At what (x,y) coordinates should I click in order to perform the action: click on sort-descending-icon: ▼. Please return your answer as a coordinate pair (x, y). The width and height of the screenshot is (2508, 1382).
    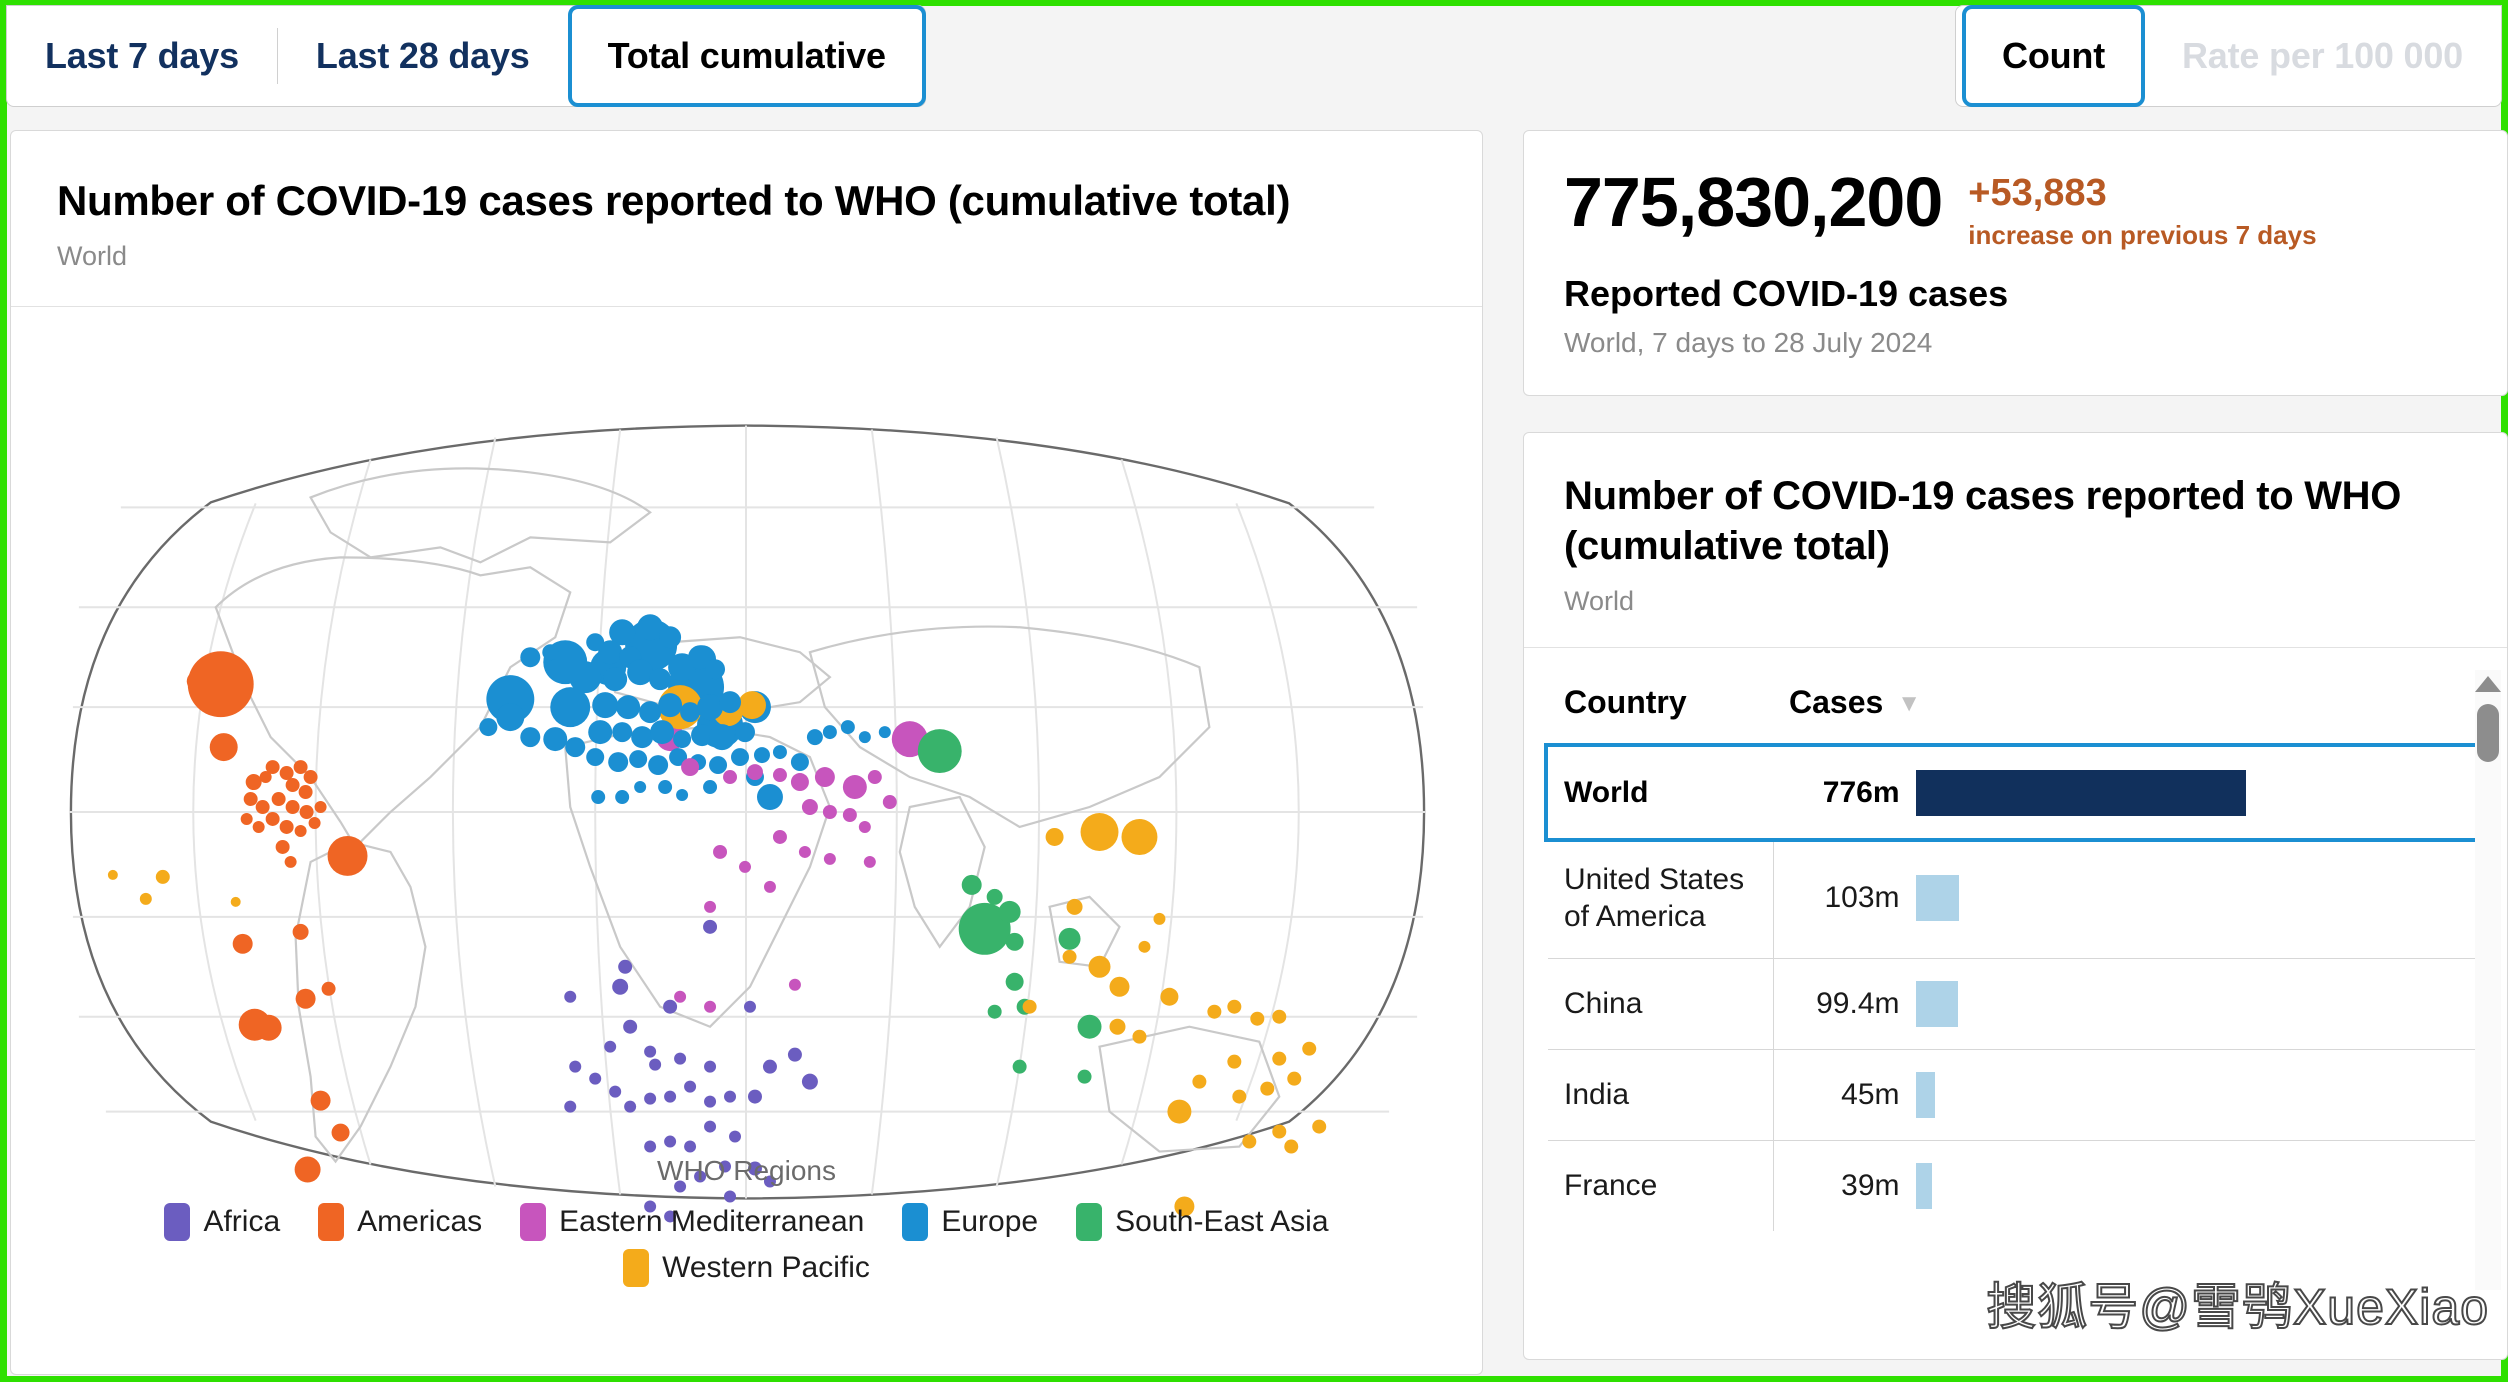
    Looking at the image, I should click on (1909, 704).